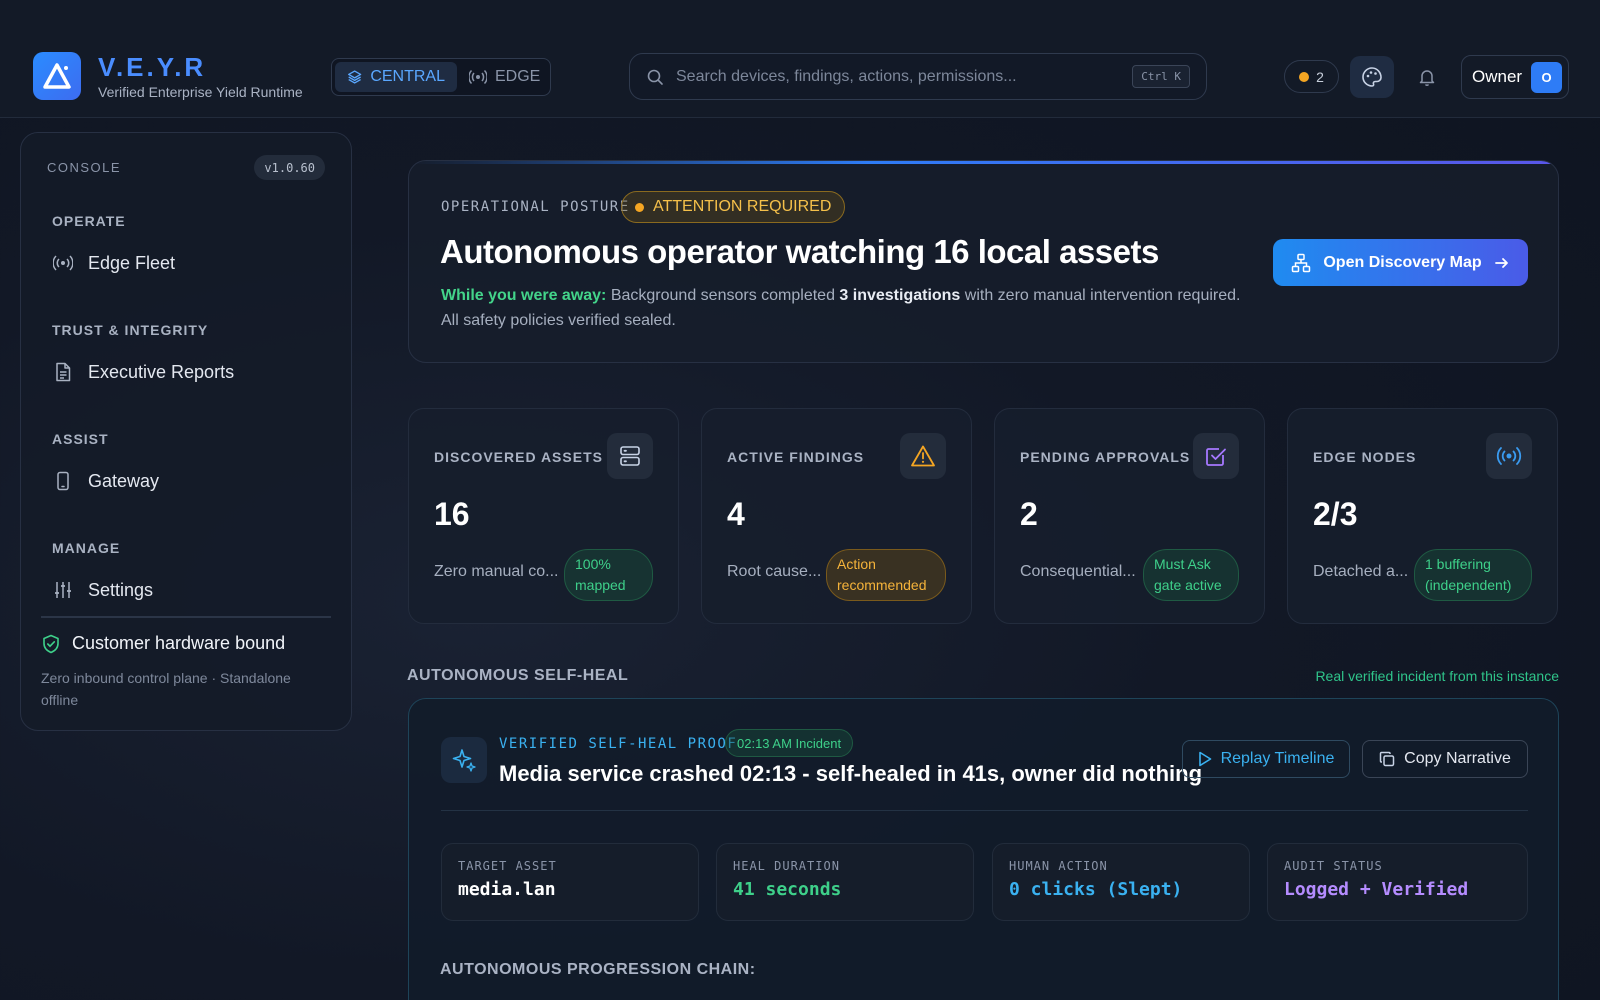 Image resolution: width=1600 pixels, height=1000 pixels. I want to click on metric-target-asset: TARGET ASSET media.lan, so click(570, 882).